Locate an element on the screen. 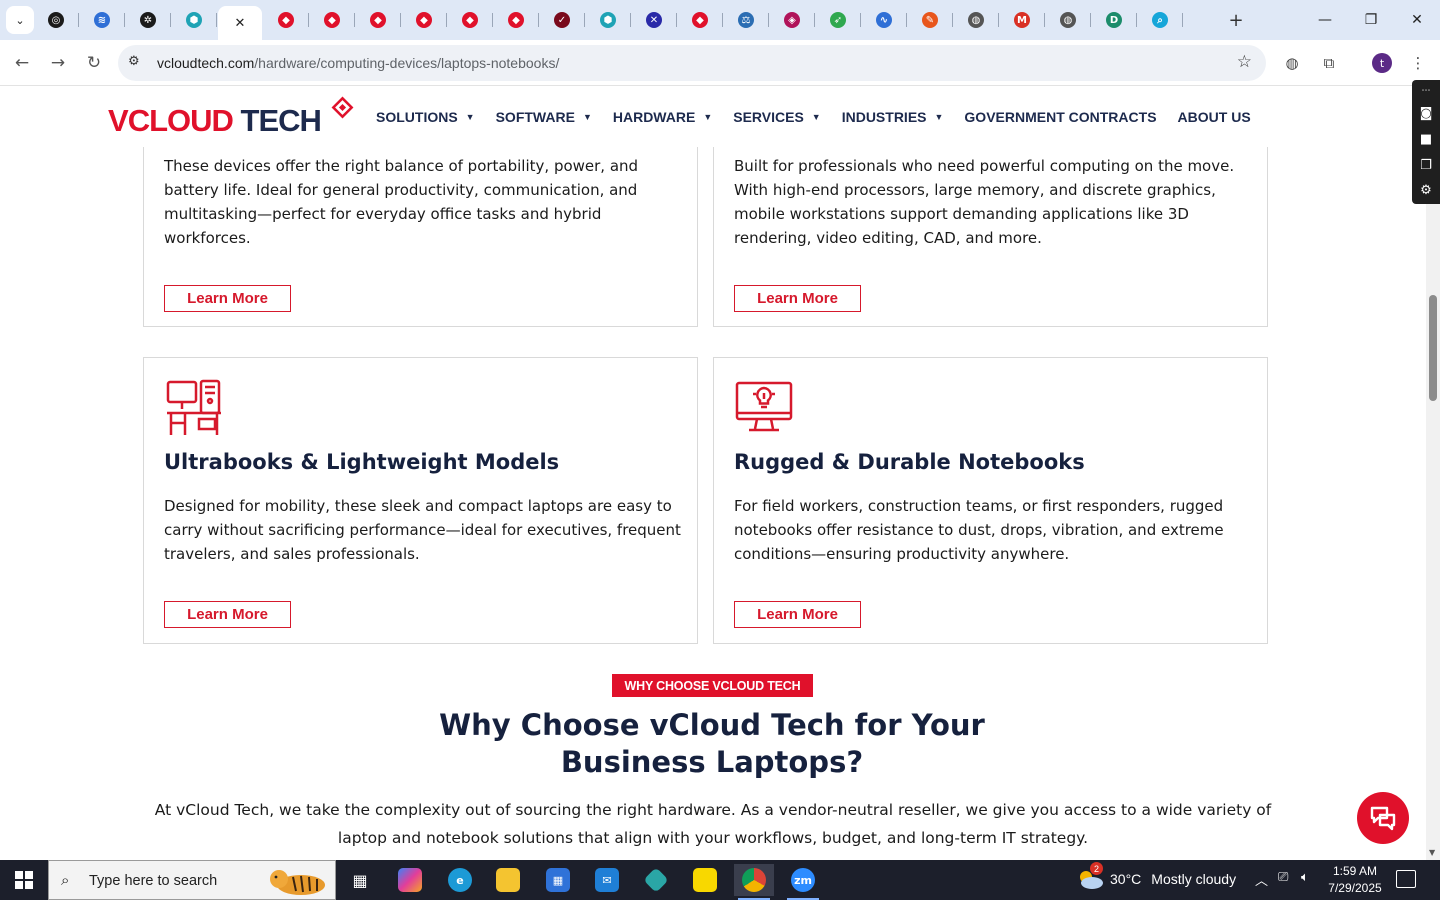  windows-logo-icon is located at coordinates (24, 880).